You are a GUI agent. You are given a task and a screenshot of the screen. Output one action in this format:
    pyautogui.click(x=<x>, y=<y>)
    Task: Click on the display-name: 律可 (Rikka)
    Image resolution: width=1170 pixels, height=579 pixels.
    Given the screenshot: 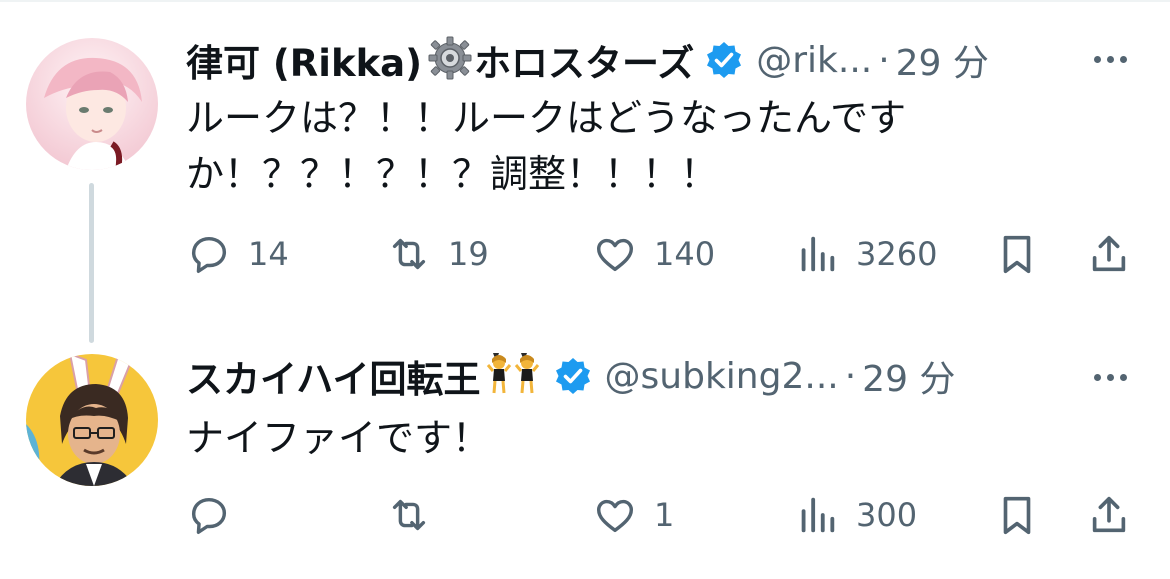 What is the action you would take?
    pyautogui.click(x=304, y=60)
    